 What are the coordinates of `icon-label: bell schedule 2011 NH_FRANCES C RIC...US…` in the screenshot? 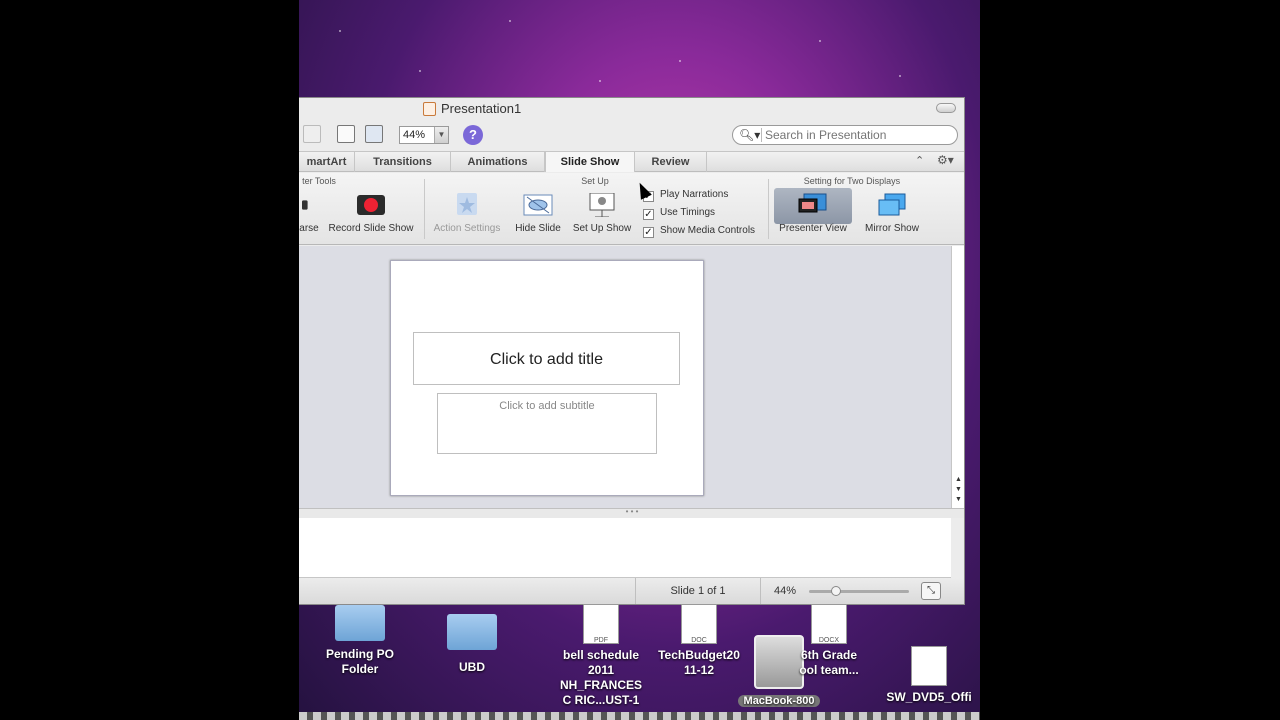 It's located at (600, 677).